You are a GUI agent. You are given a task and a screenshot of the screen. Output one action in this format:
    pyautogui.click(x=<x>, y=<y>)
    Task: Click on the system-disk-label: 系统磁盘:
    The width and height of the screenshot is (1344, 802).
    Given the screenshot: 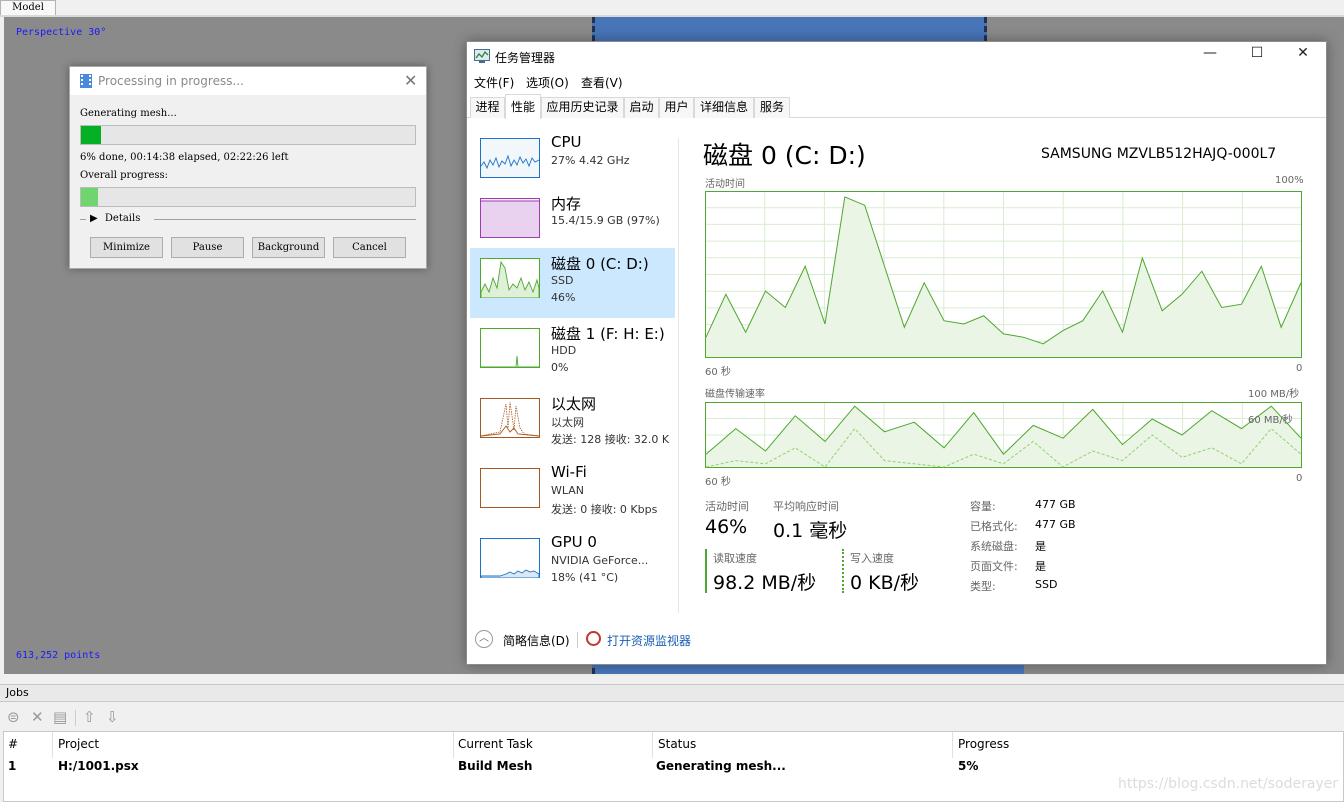 What is the action you would take?
    pyautogui.click(x=994, y=546)
    